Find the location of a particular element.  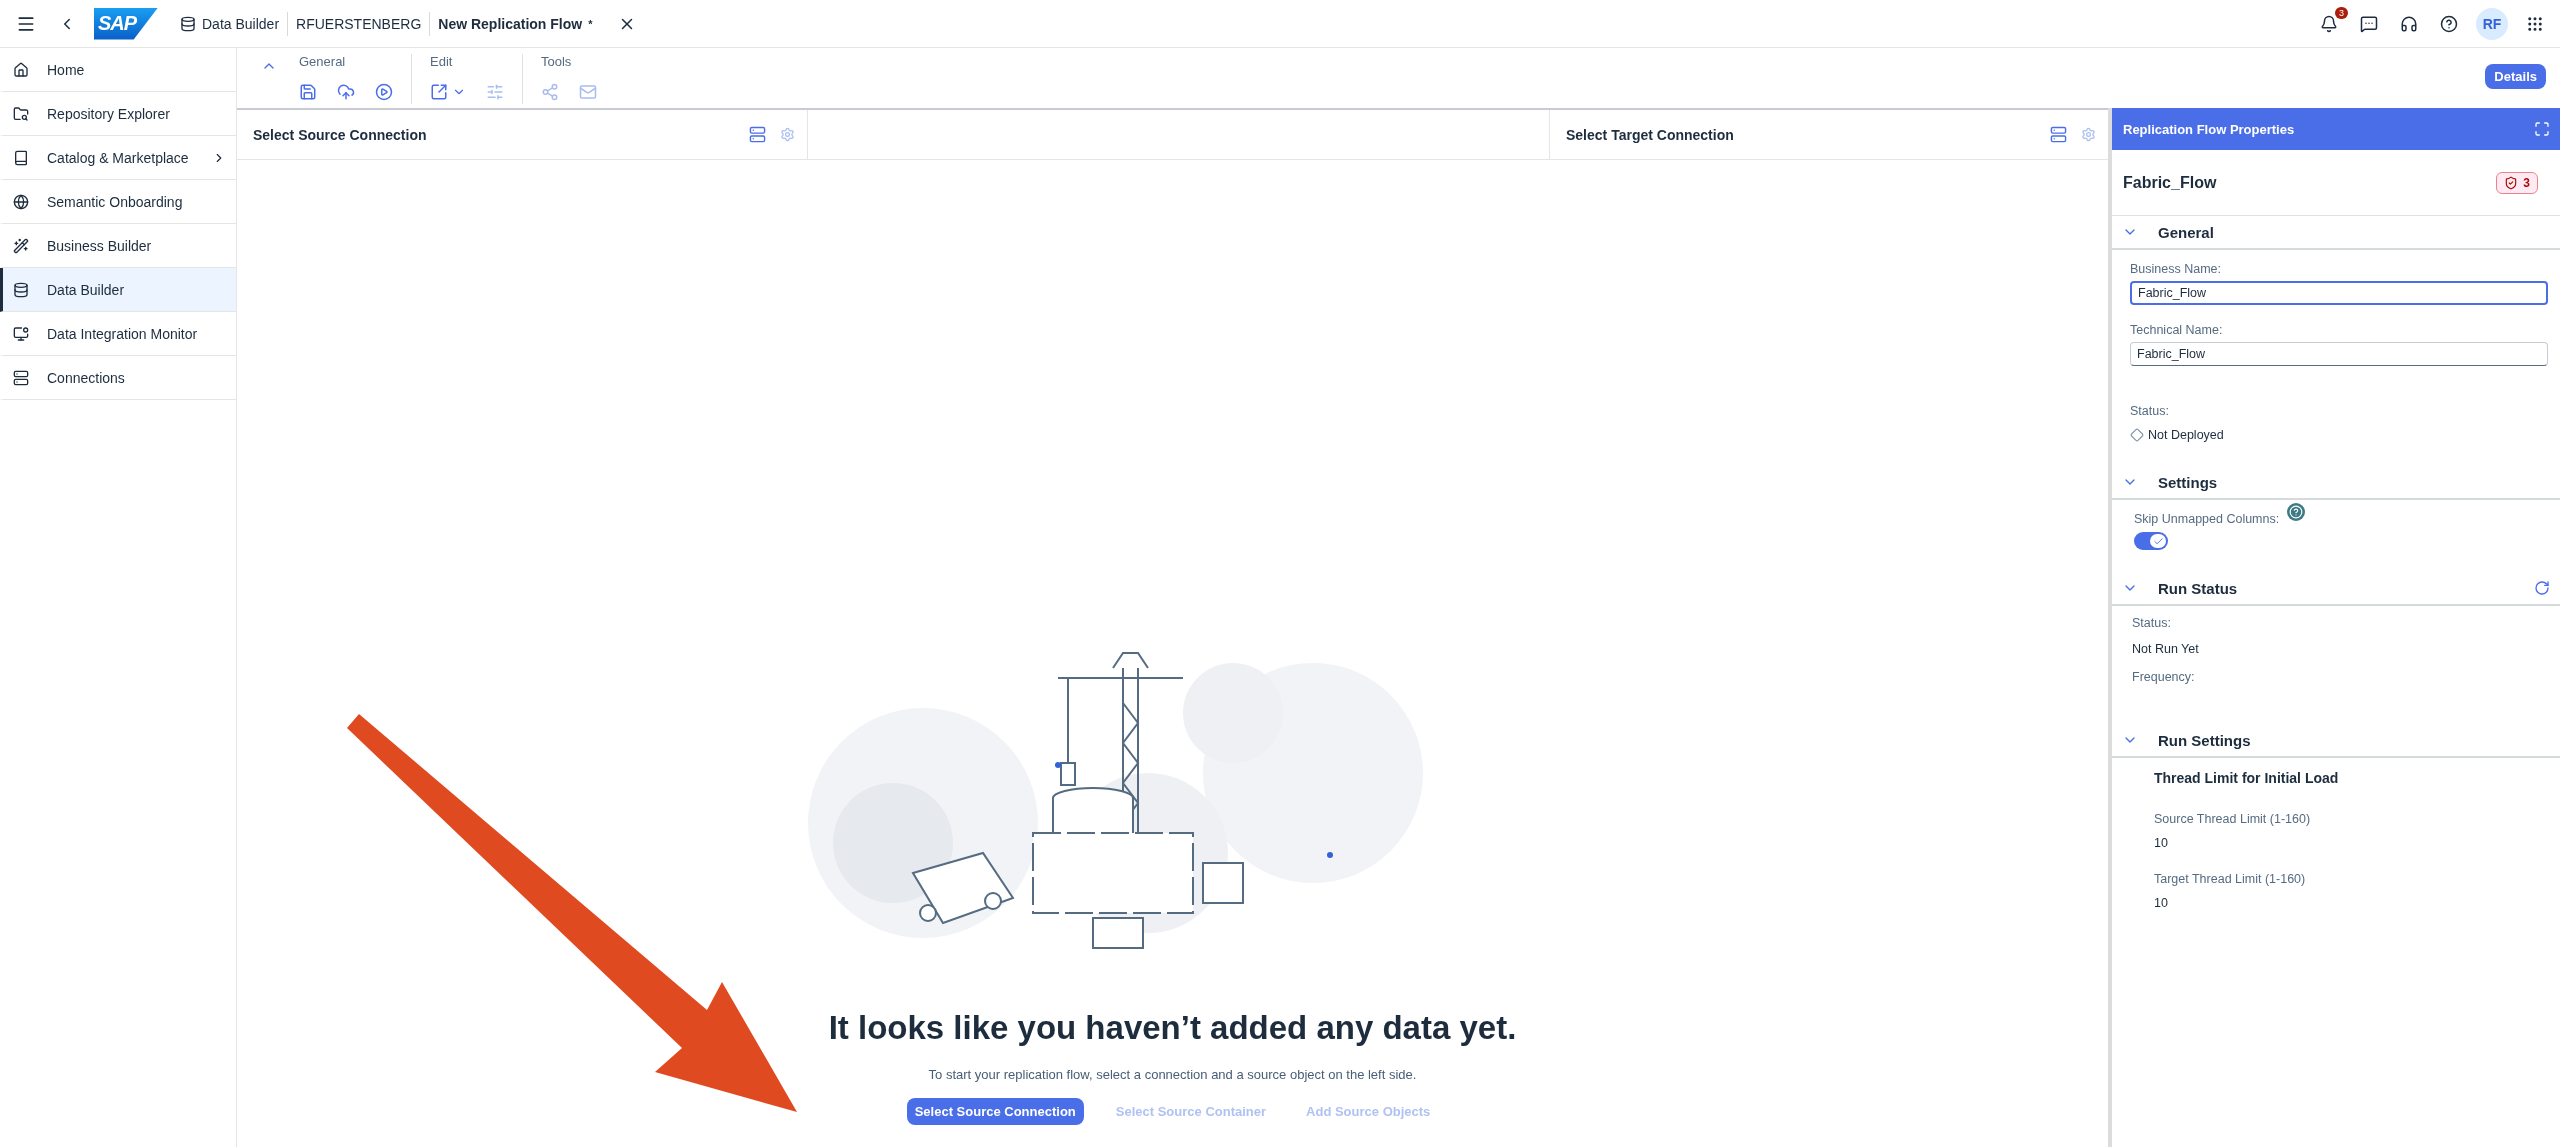

status-value: Not Deployed is located at coordinates (2339, 435).